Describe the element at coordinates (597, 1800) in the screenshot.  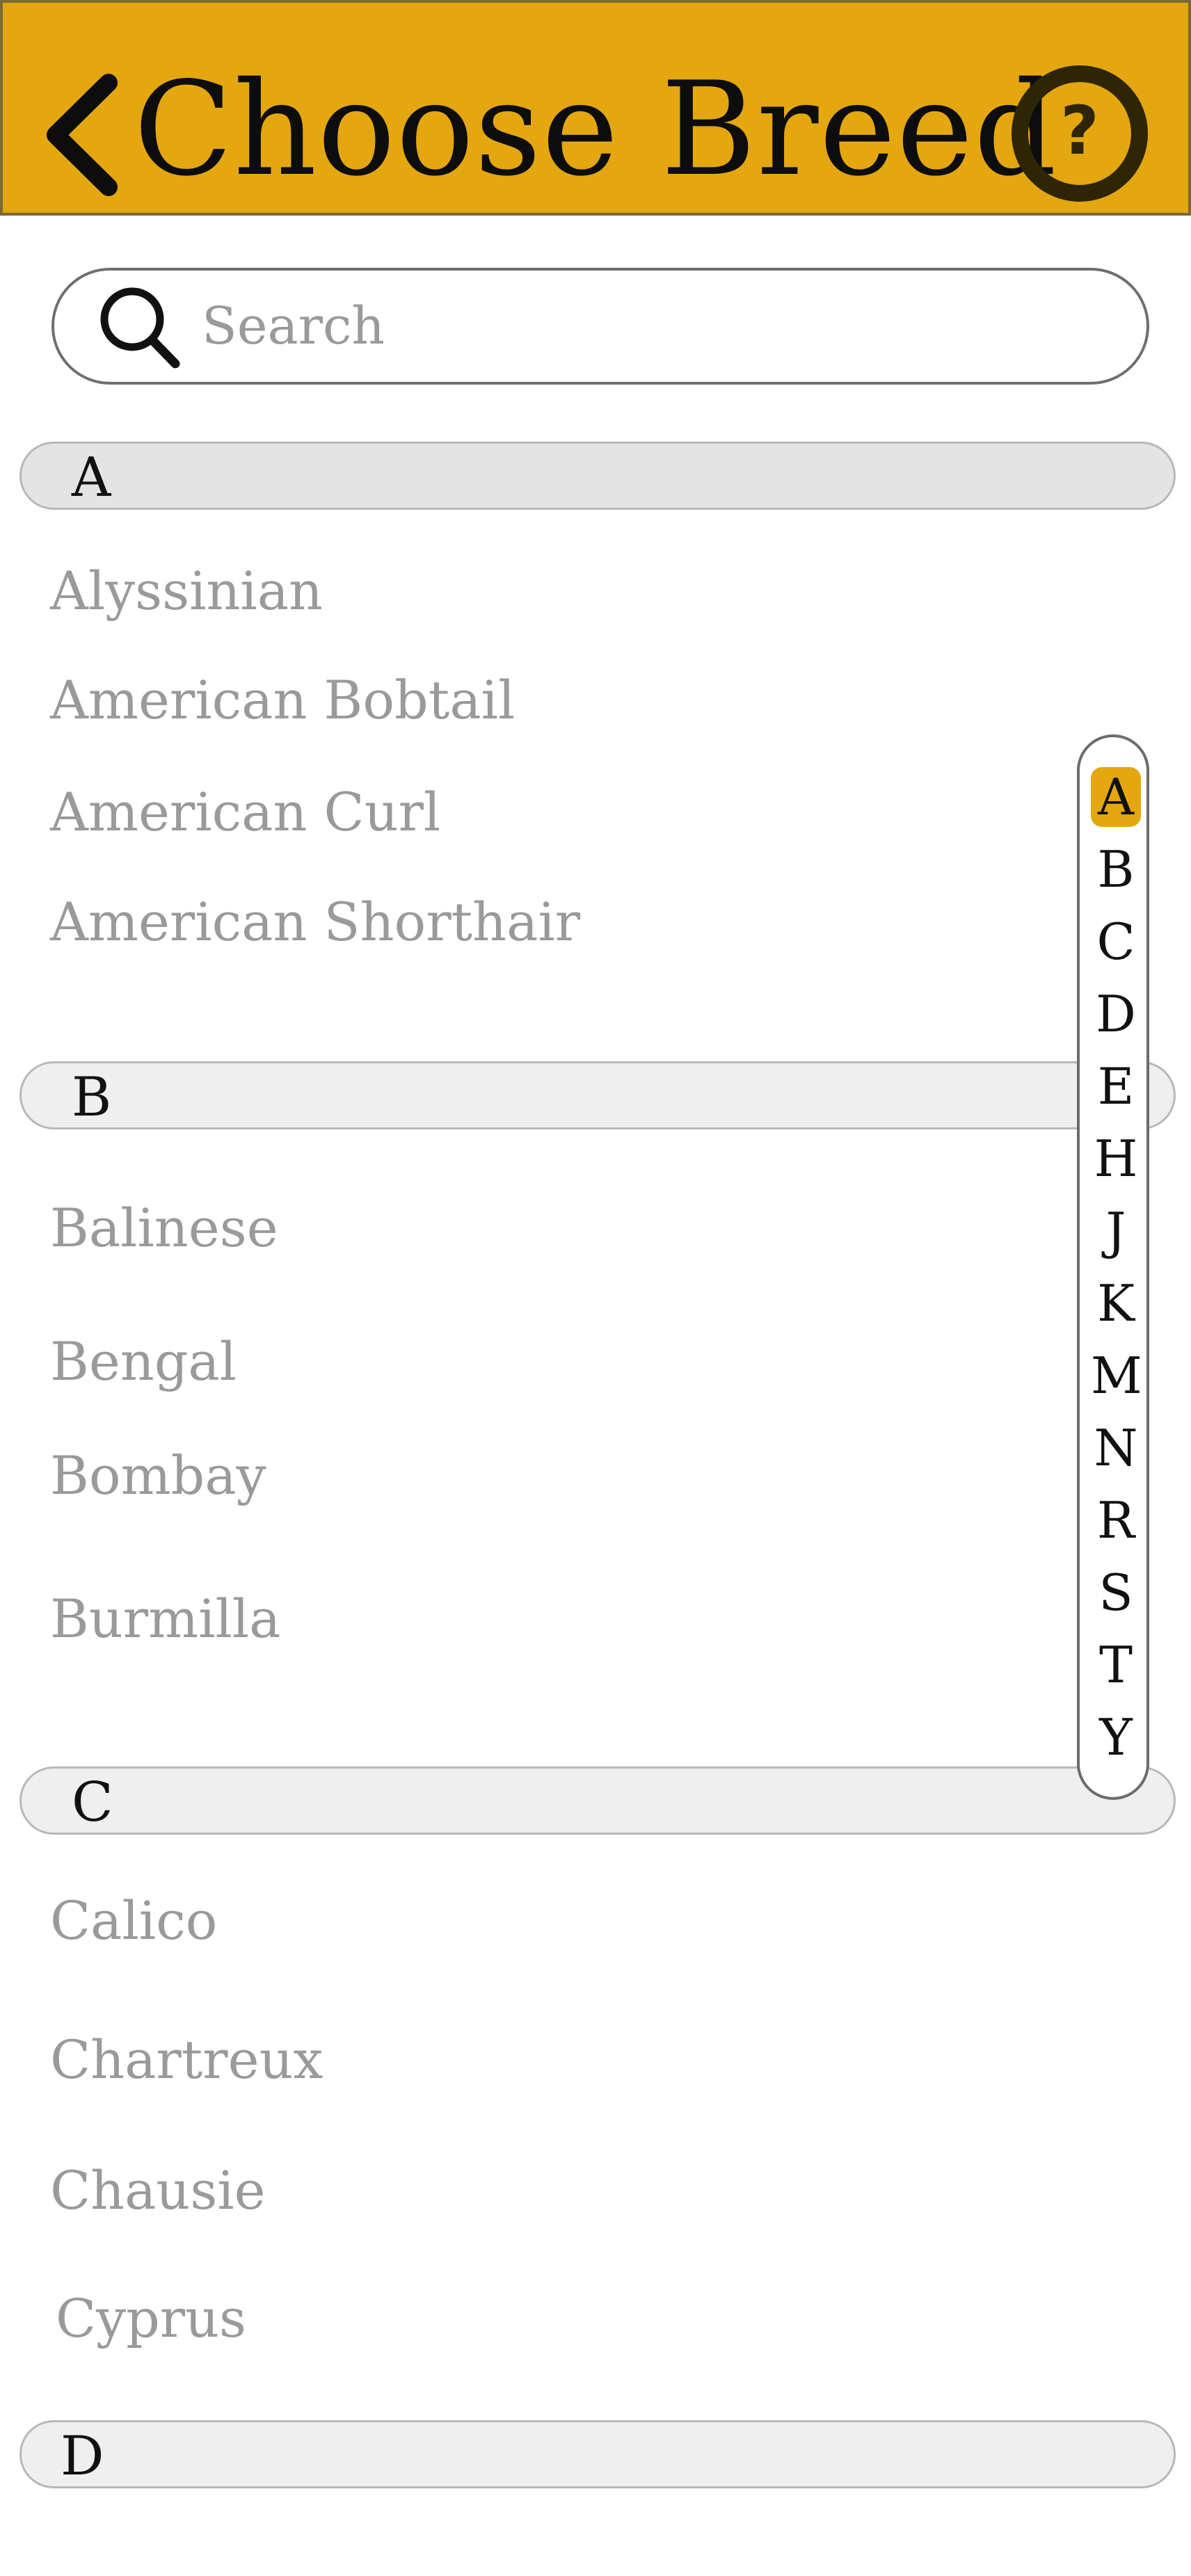
I see `section-header-c: C` at that location.